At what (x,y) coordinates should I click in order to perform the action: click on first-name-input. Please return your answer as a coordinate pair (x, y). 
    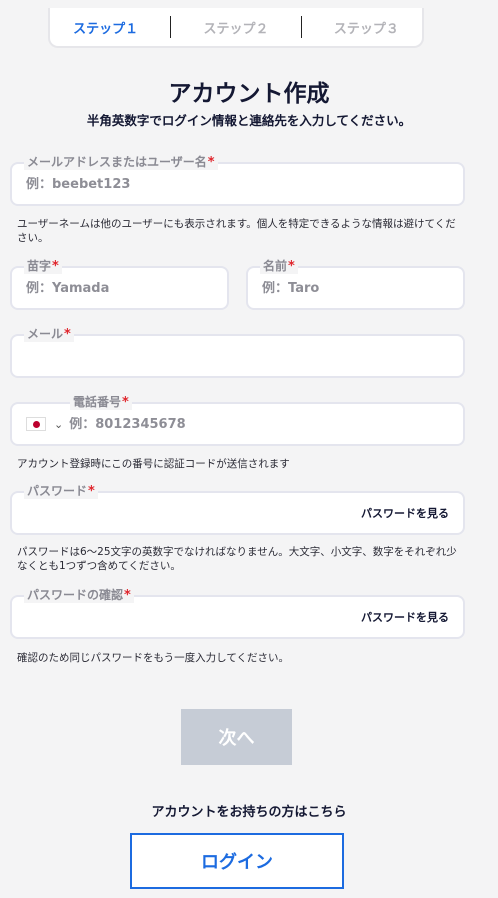
    Looking at the image, I should click on (355, 288).